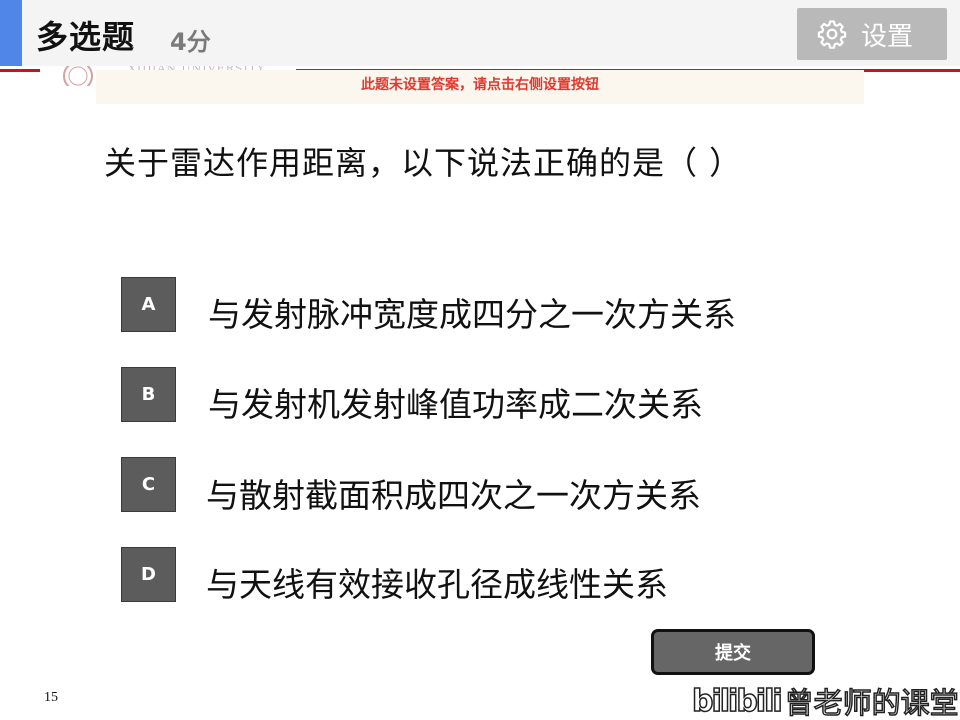 The height and width of the screenshot is (720, 960). I want to click on option-a-button: A, so click(148, 304).